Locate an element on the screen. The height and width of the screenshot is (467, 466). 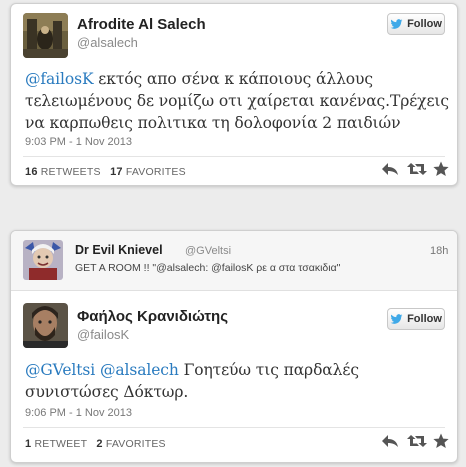
favorite-count: 2 is located at coordinates (99, 444).